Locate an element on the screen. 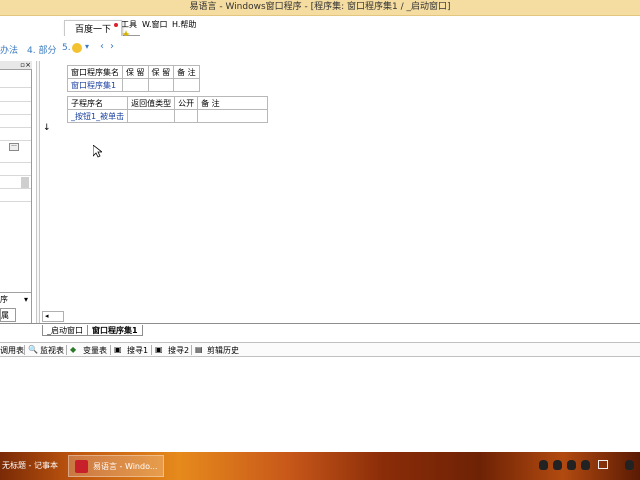 This screenshot has height=480, width=640. toolbar-text-2: 4. 部分 is located at coordinates (41, 49).